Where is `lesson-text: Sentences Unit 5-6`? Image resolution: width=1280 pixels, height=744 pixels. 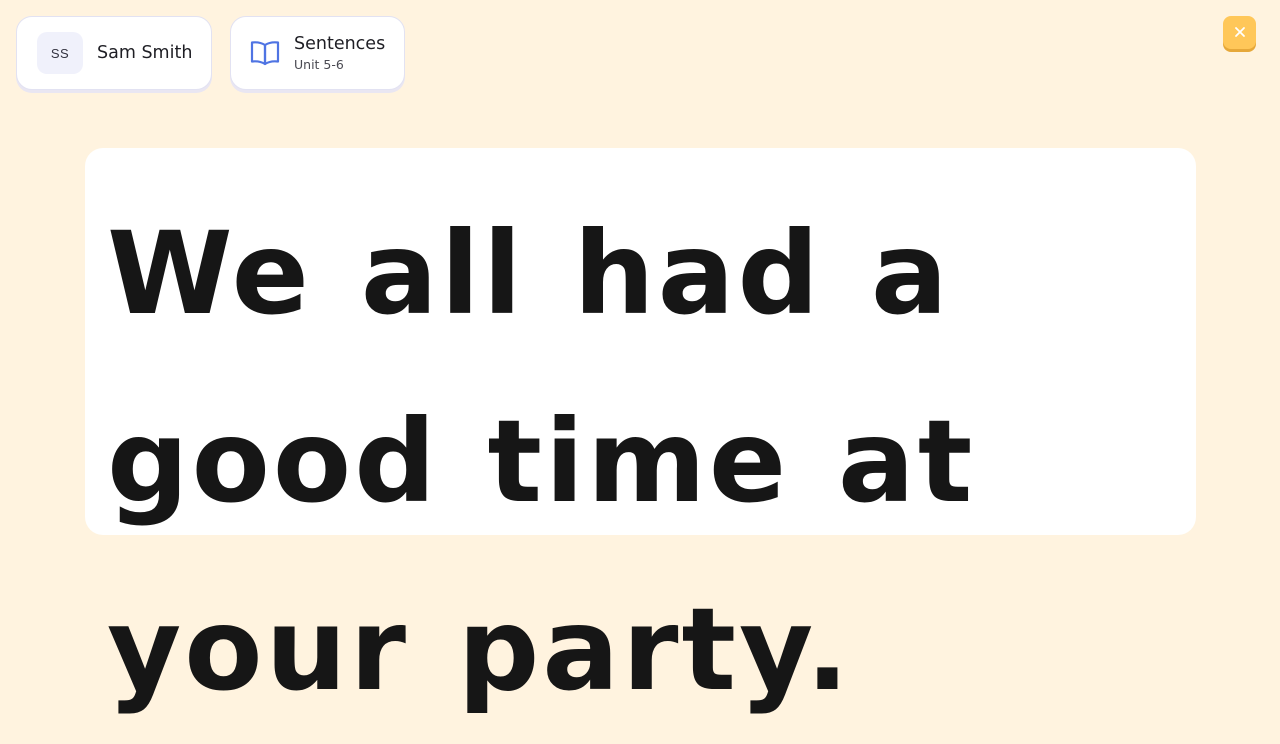 lesson-text: Sentences Unit 5-6 is located at coordinates (339, 53).